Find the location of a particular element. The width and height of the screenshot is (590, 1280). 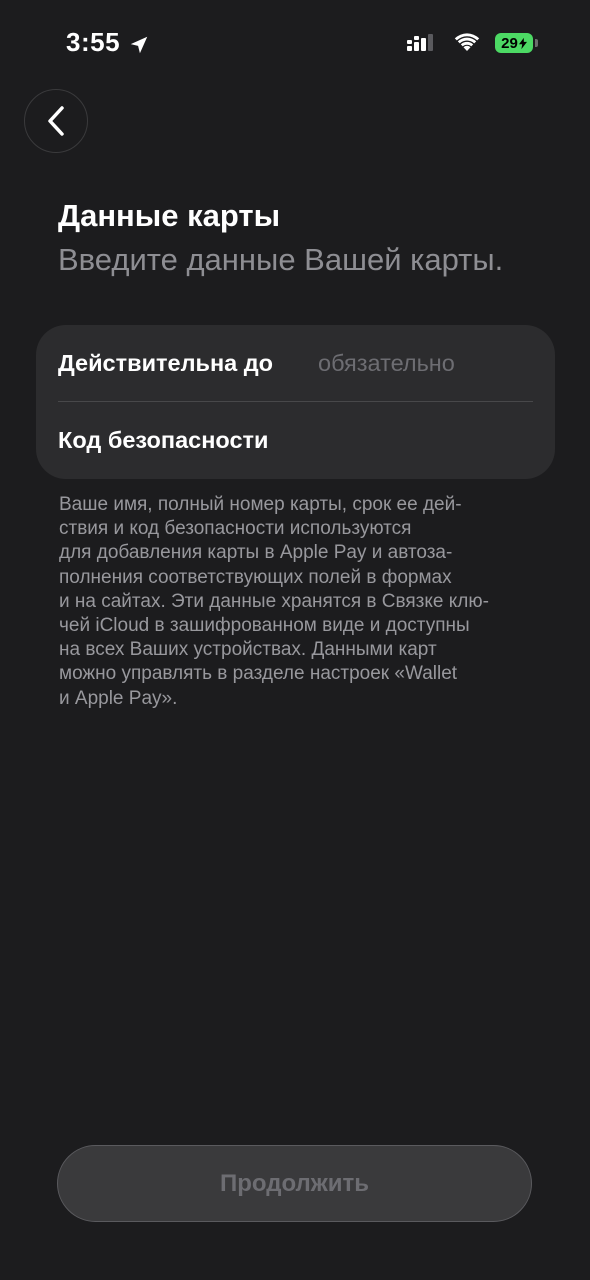

page-subtitle: Введите данные Вашей карты. is located at coordinates (281, 259).